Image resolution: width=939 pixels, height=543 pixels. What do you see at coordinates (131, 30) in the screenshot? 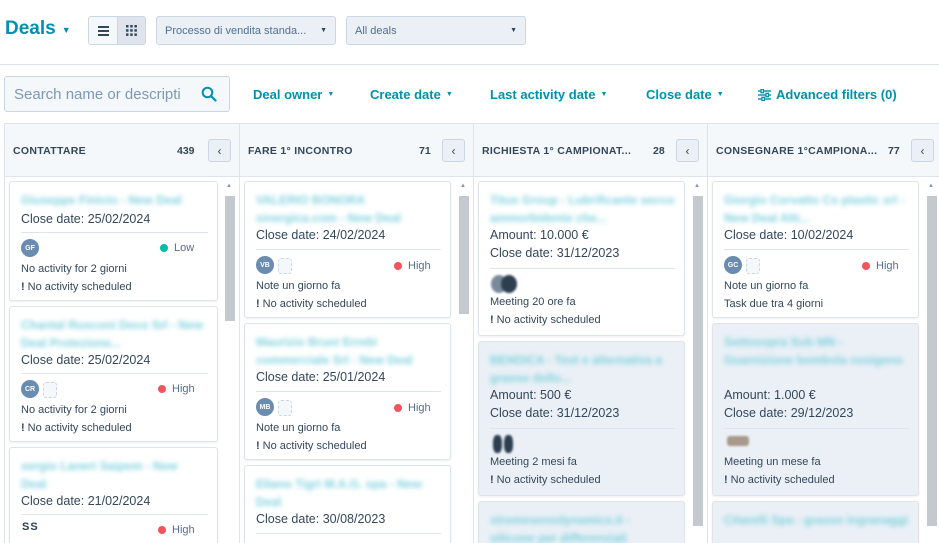
I see `board-view-button` at bounding box center [131, 30].